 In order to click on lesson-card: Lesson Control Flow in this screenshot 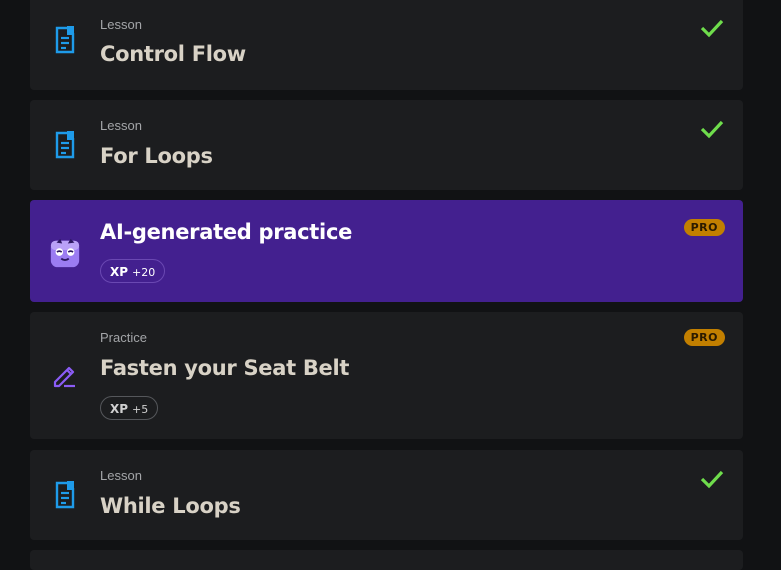, I will do `click(386, 45)`.